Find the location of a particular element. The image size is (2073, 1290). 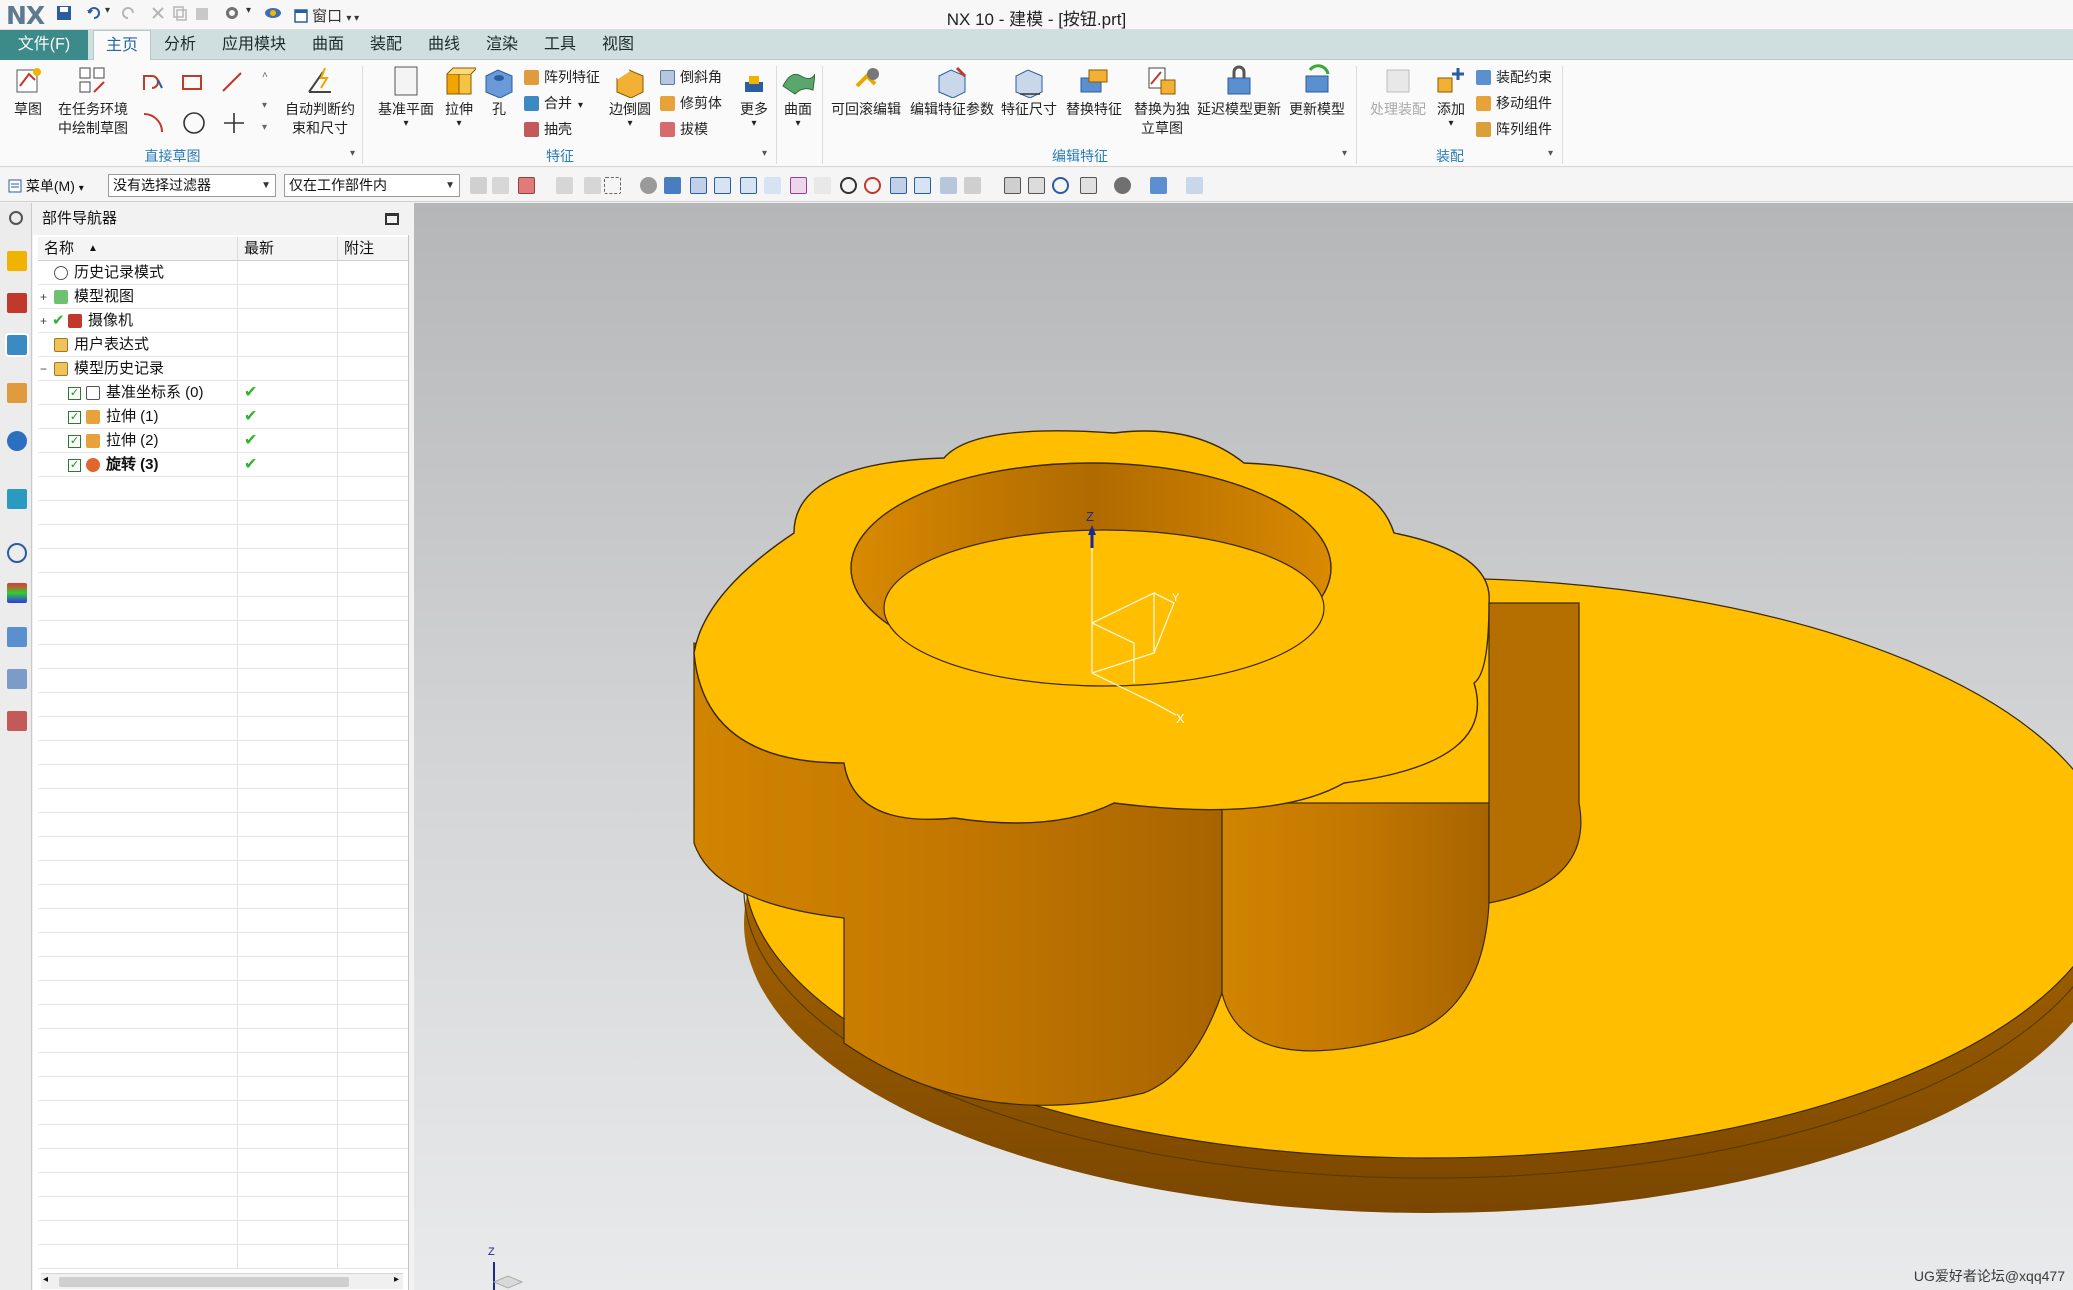

surface-button: 曲面 ▾ is located at coordinates (798, 96).